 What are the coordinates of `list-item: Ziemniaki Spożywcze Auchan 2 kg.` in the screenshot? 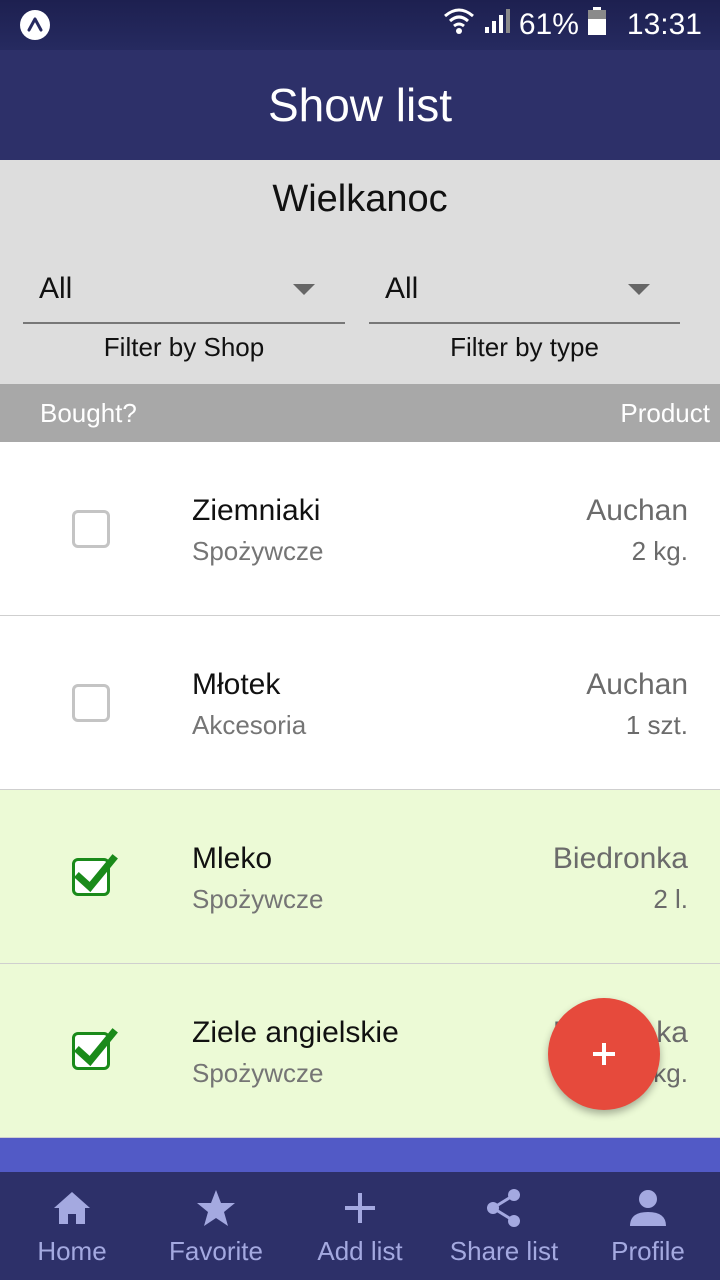 It's located at (360, 529).